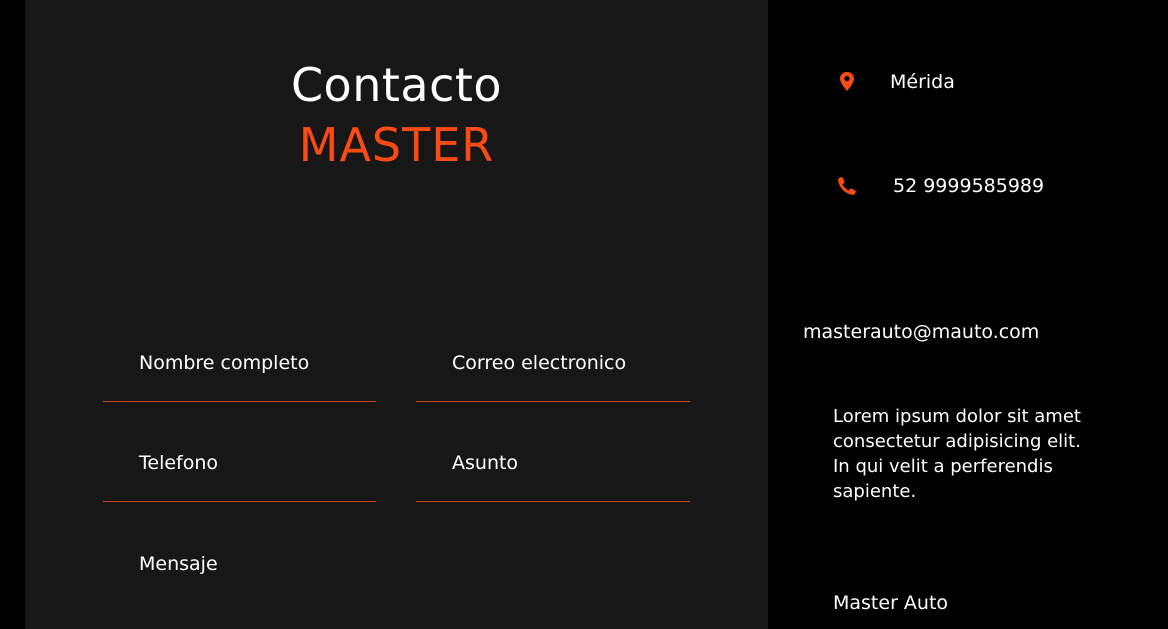 This screenshot has width=1168, height=629. I want to click on location-text: Mérida, so click(922, 82).